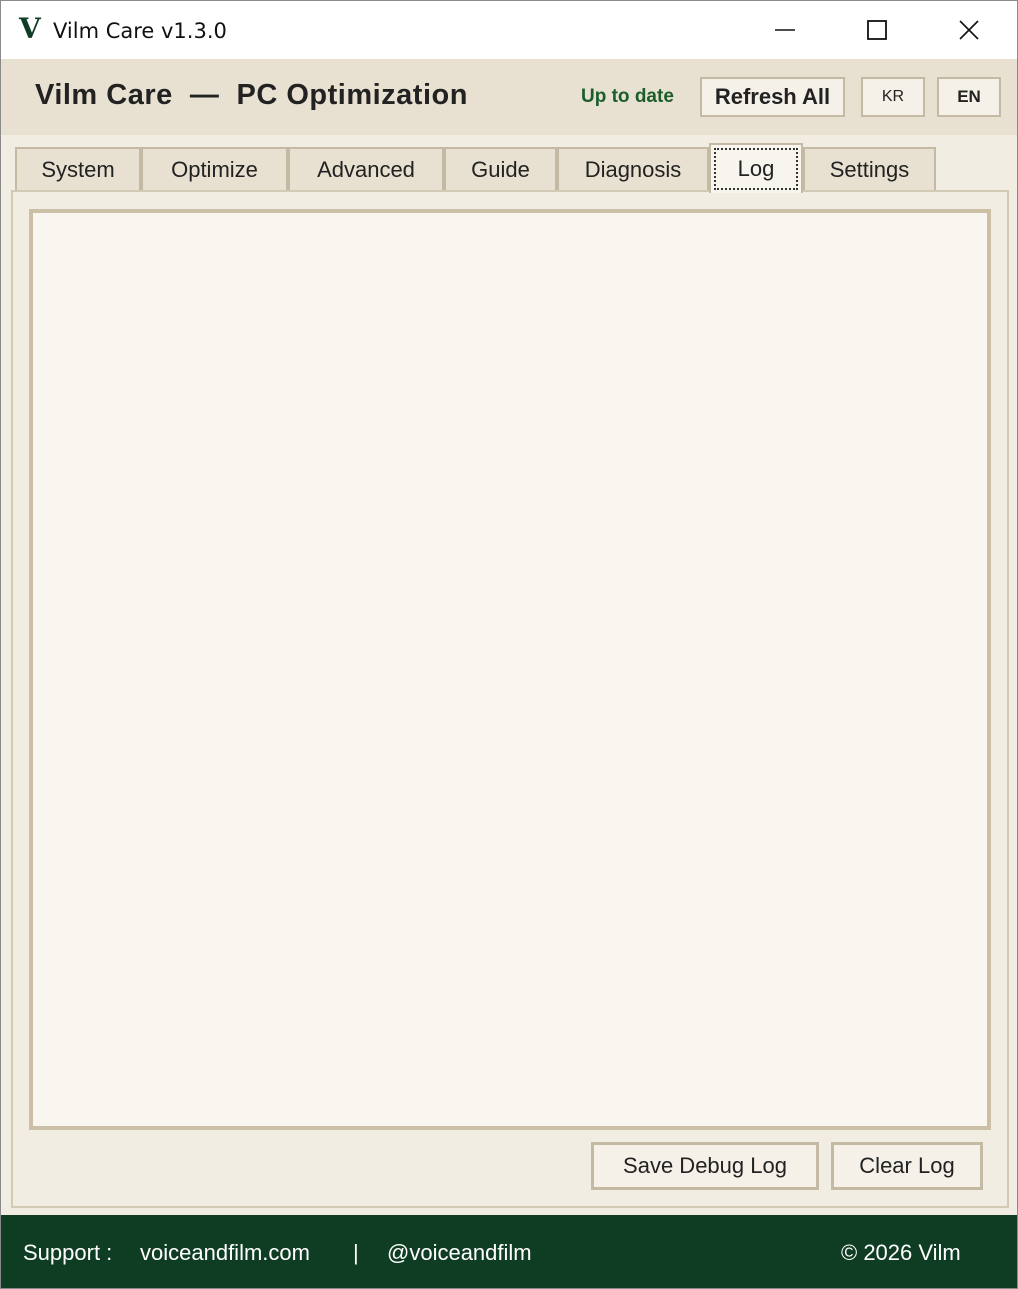  I want to click on copyright-text: © 2026 Vilm, so click(901, 1252).